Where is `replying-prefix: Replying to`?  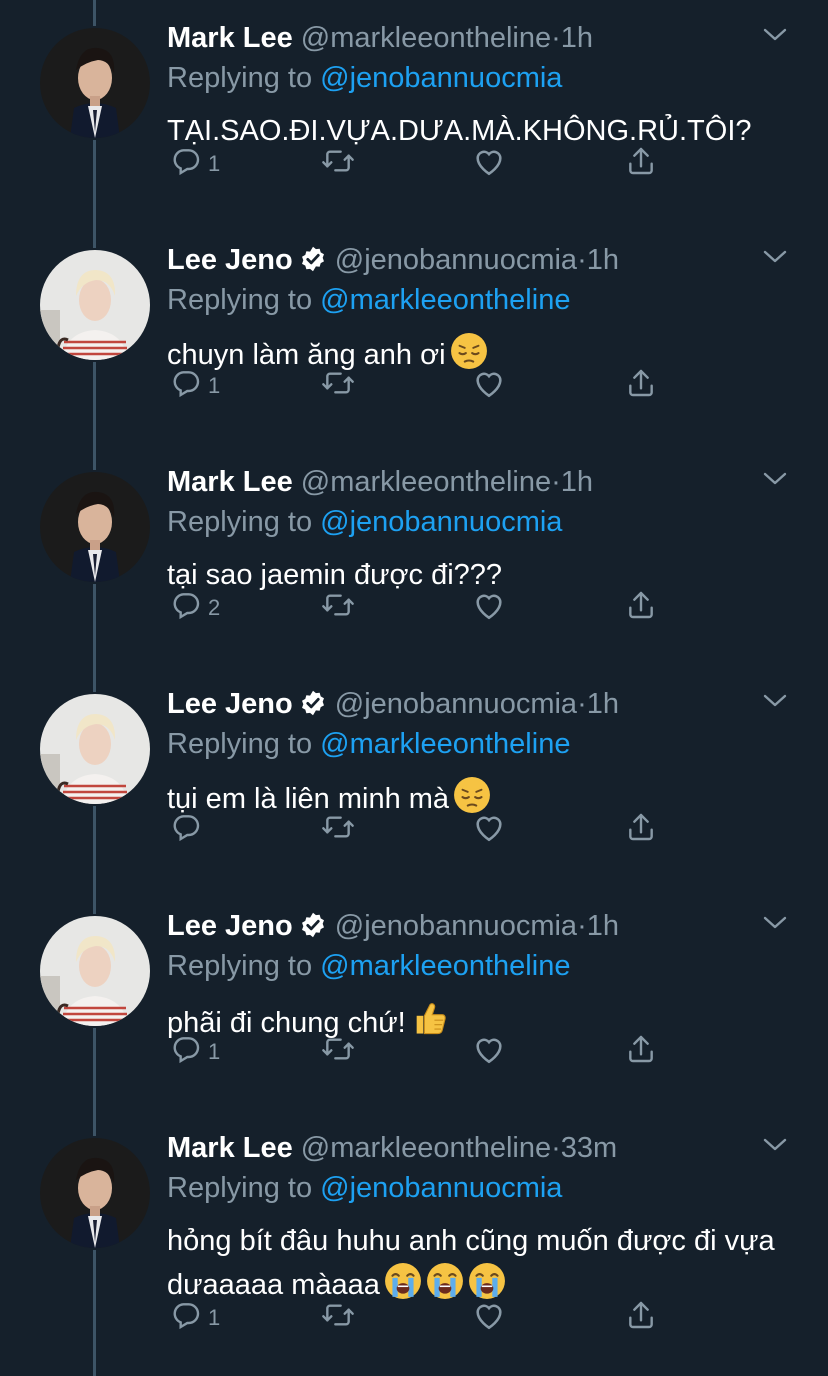
replying-prefix: Replying to is located at coordinates (240, 522).